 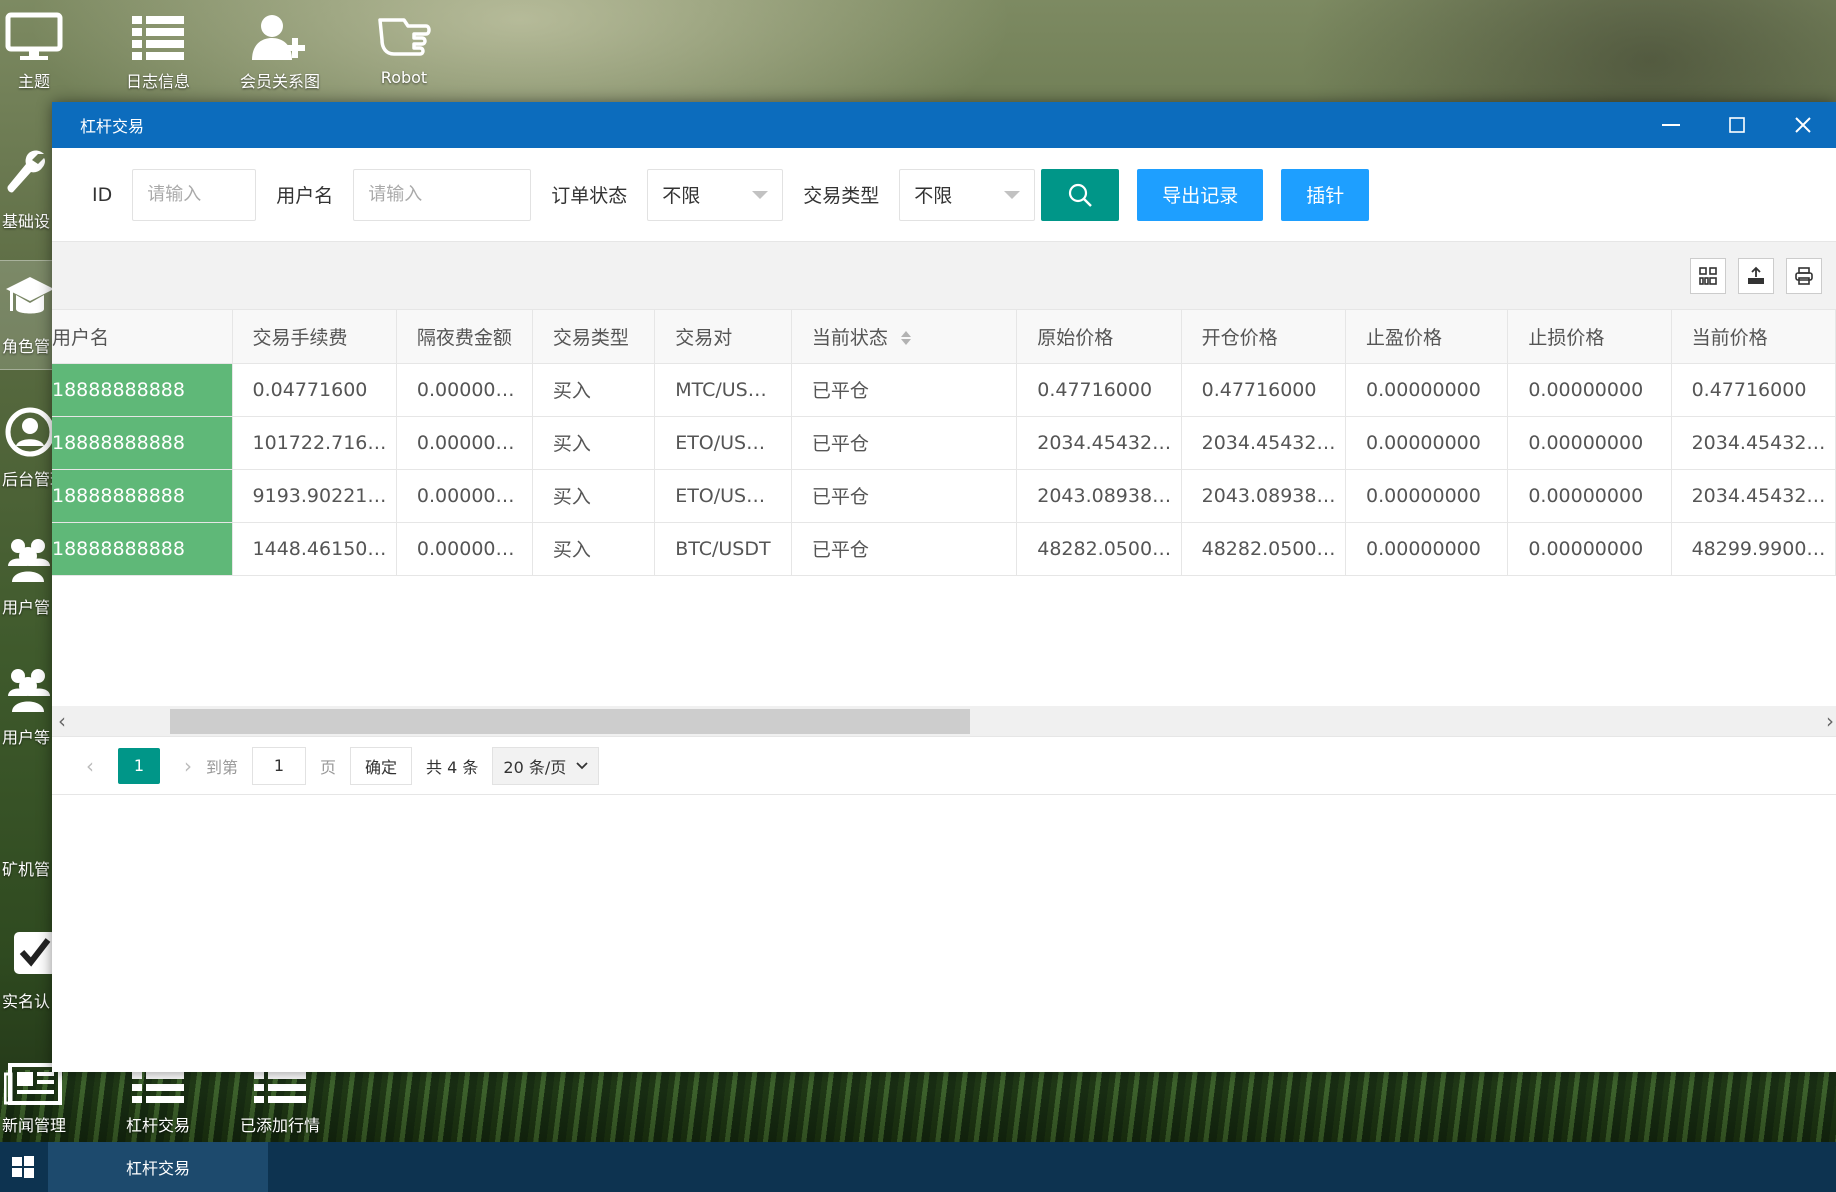 What do you see at coordinates (158, 1167) in the screenshot?
I see `taskbar-item-leverage-trading: 杠杆交易` at bounding box center [158, 1167].